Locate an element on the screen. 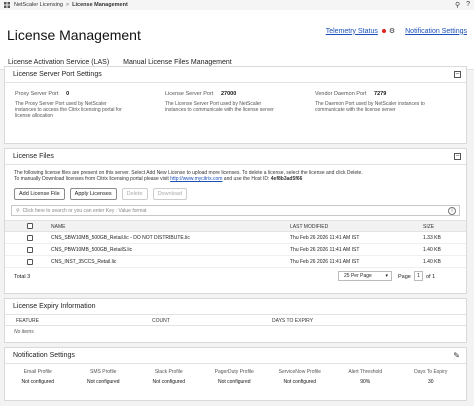 This screenshot has width=474, height=406. panel-title: License Files is located at coordinates (33, 156).